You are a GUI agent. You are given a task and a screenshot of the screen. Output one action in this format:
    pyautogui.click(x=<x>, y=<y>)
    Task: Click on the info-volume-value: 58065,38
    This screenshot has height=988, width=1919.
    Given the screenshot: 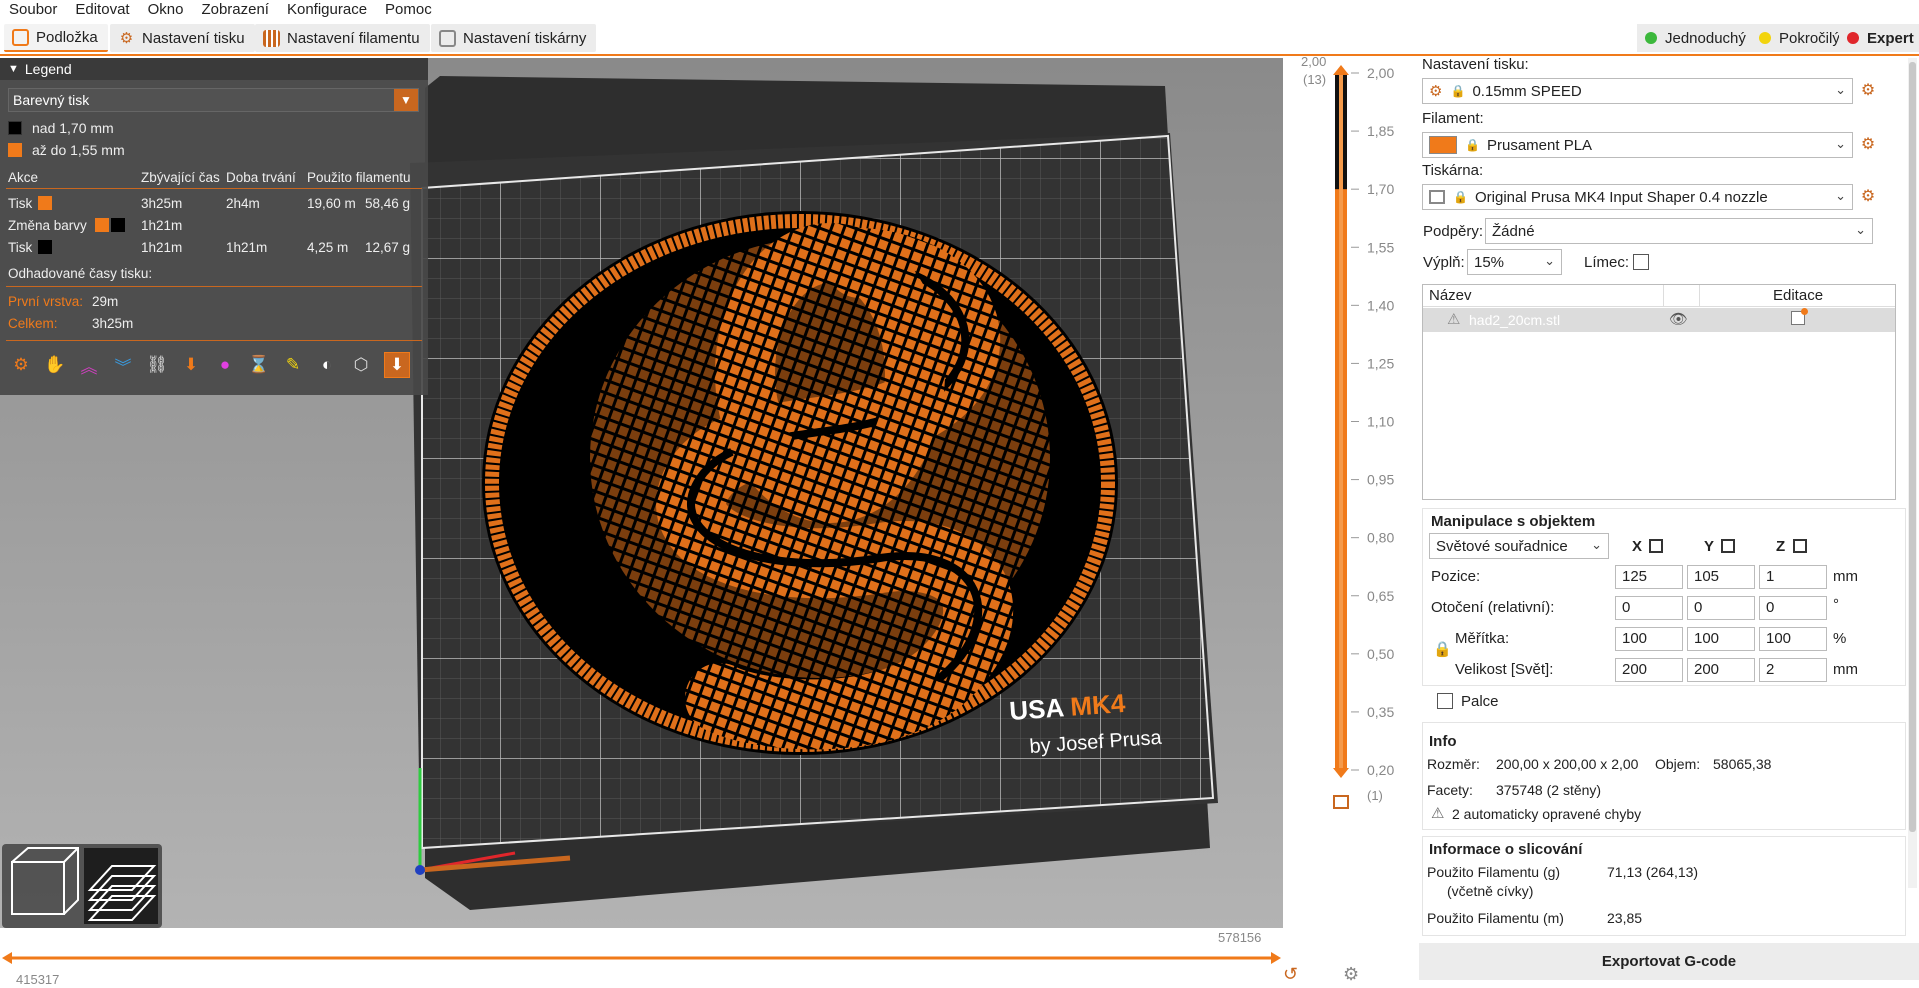 What is the action you would take?
    pyautogui.click(x=1742, y=764)
    